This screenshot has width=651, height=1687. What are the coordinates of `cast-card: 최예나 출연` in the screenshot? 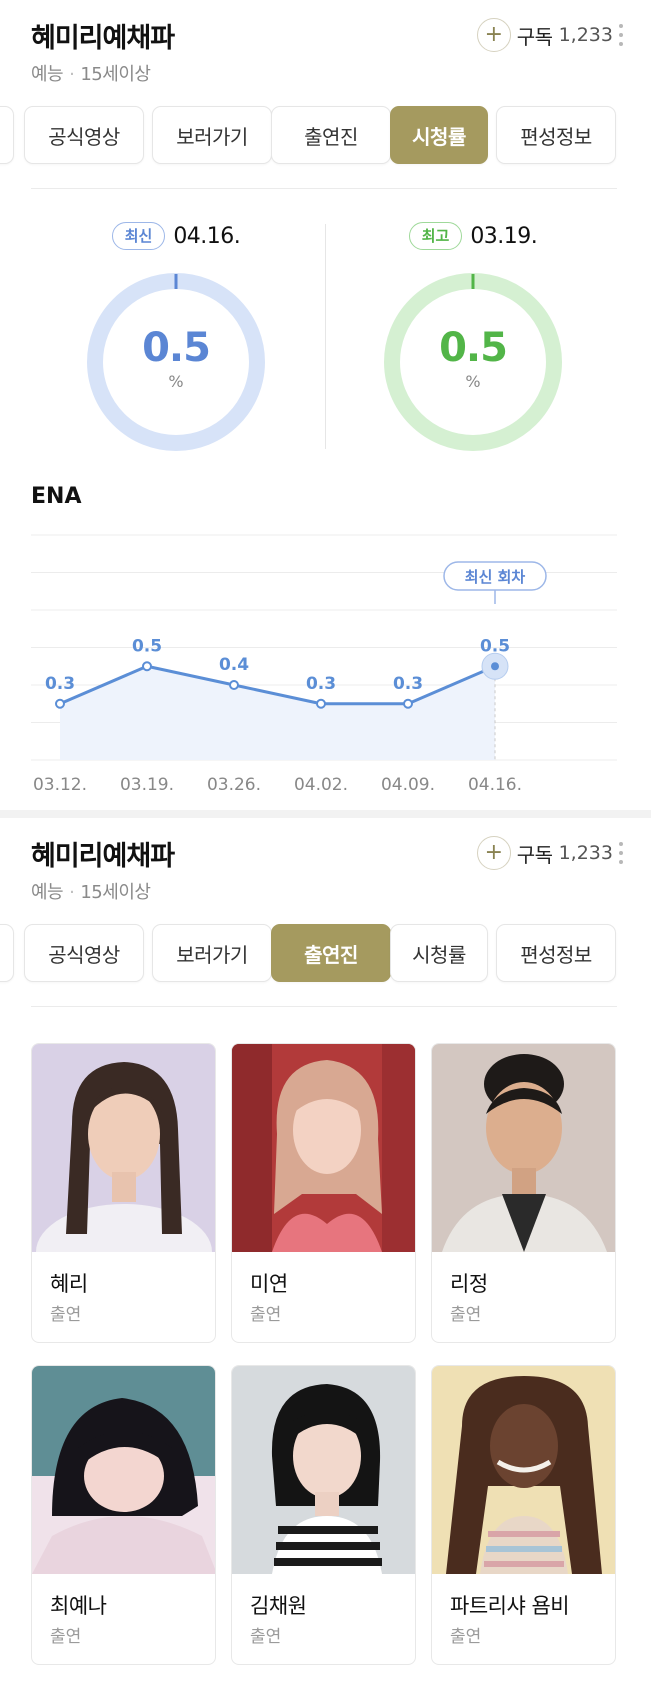 It's located at (123, 1515).